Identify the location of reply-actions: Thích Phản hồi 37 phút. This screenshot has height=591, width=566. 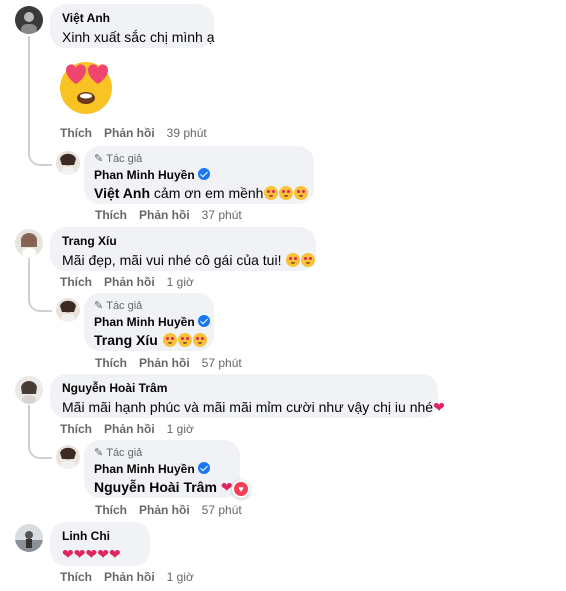
(168, 215).